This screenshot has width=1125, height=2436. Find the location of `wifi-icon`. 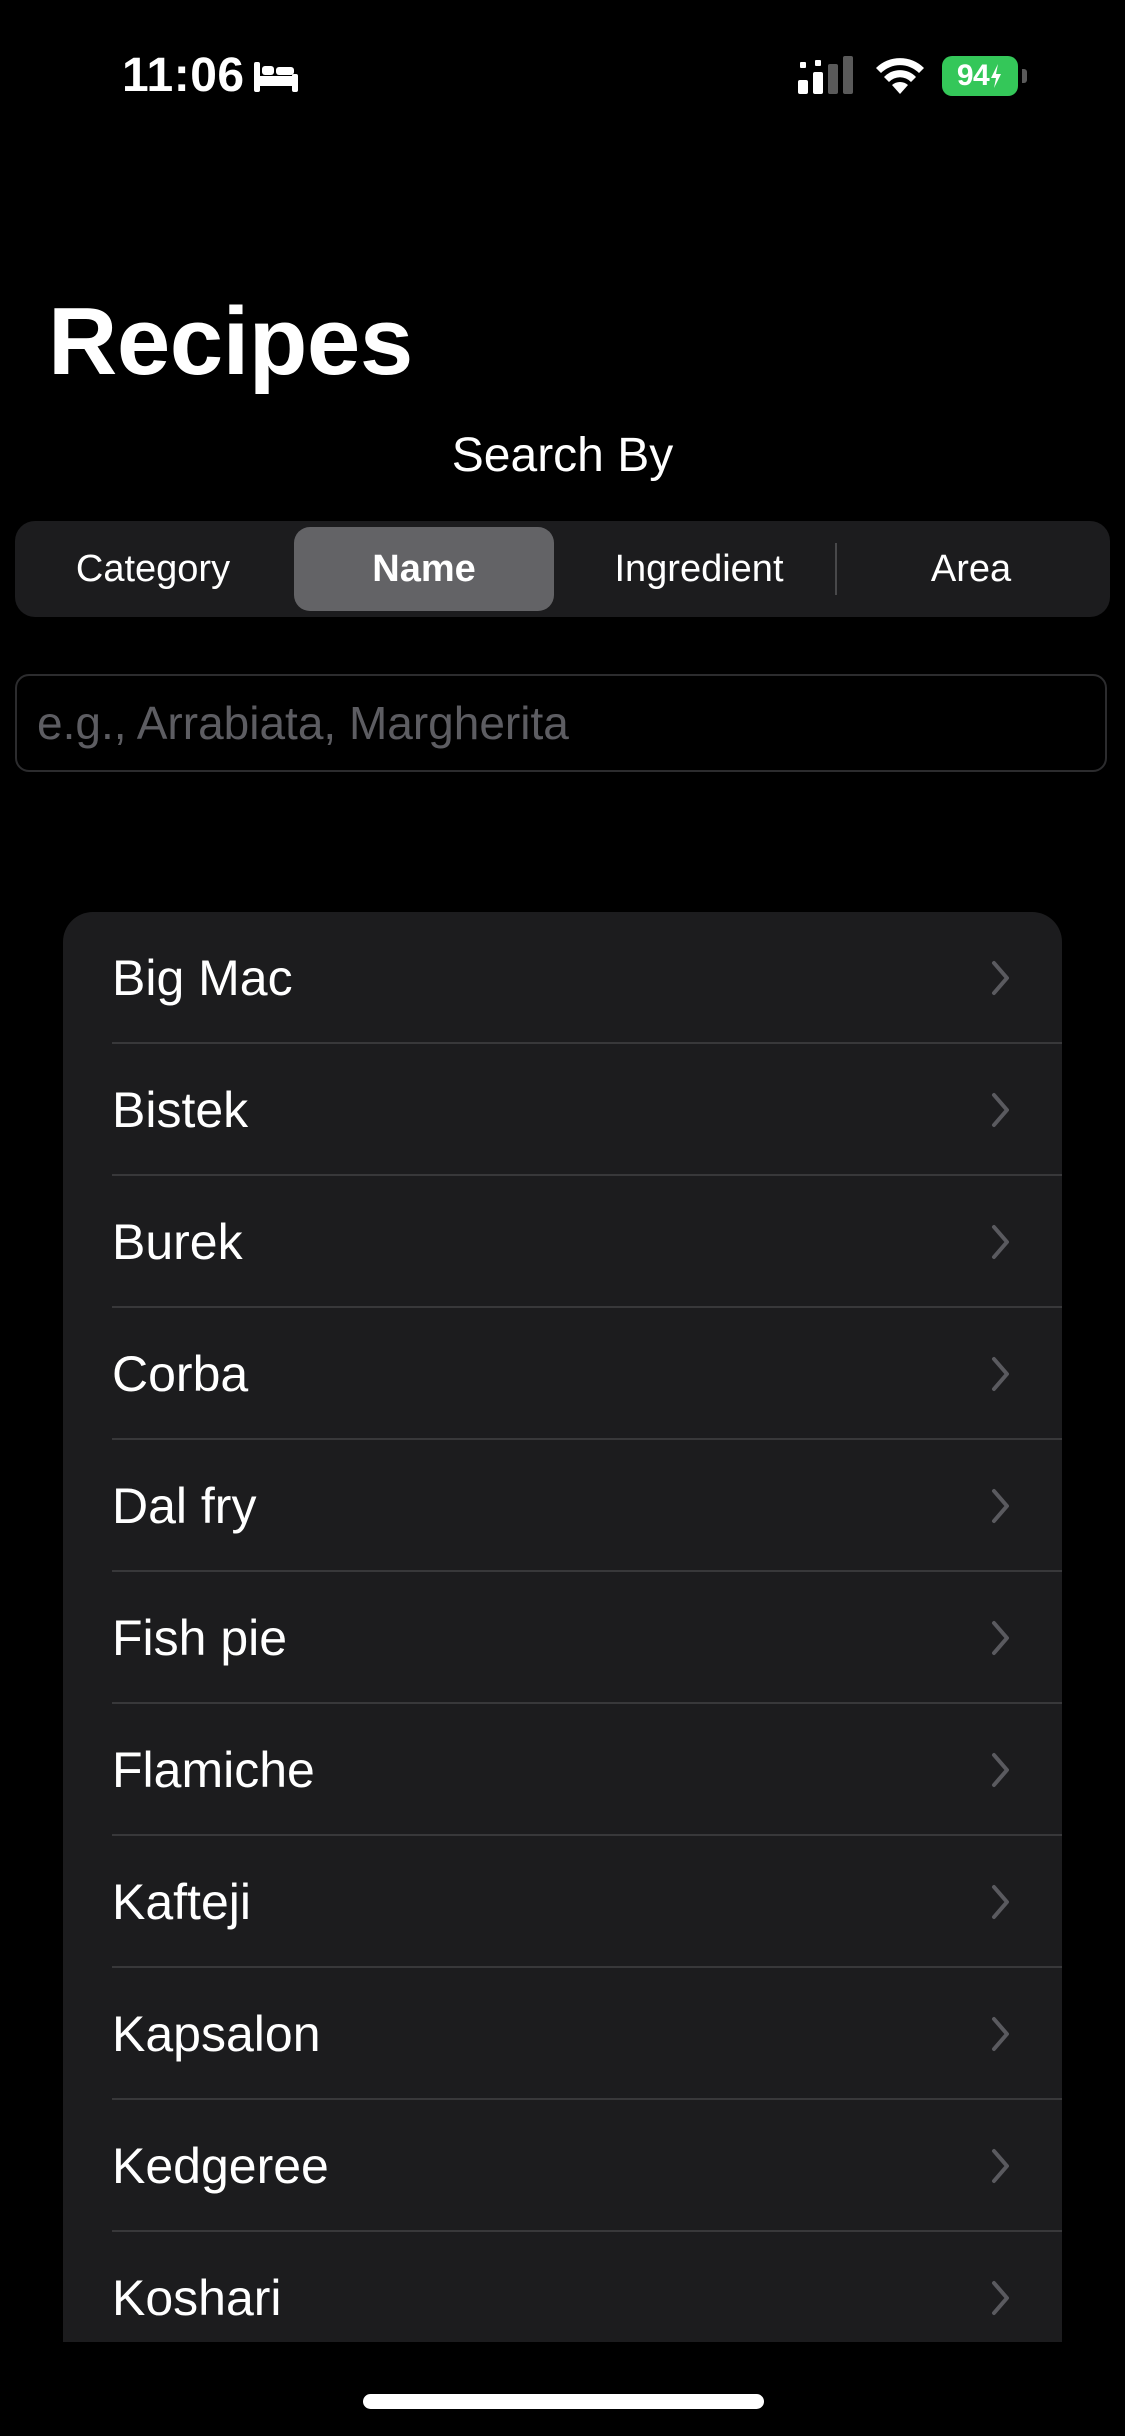

wifi-icon is located at coordinates (900, 76).